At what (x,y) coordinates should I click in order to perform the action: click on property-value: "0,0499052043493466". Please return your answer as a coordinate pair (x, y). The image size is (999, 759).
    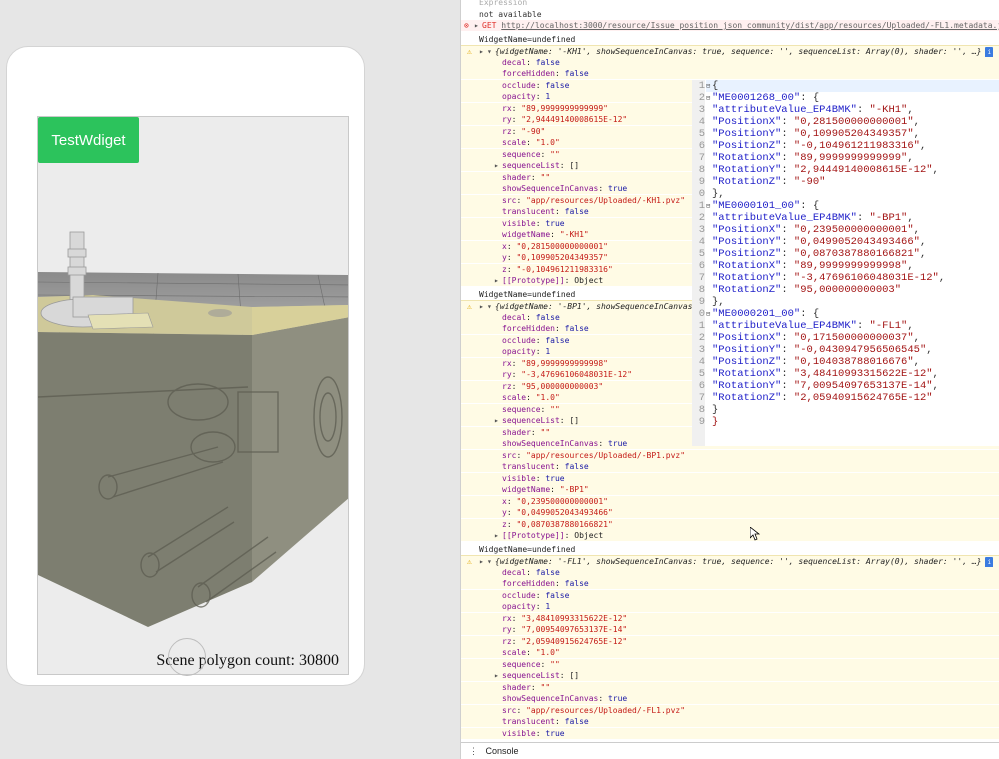
    Looking at the image, I should click on (564, 512).